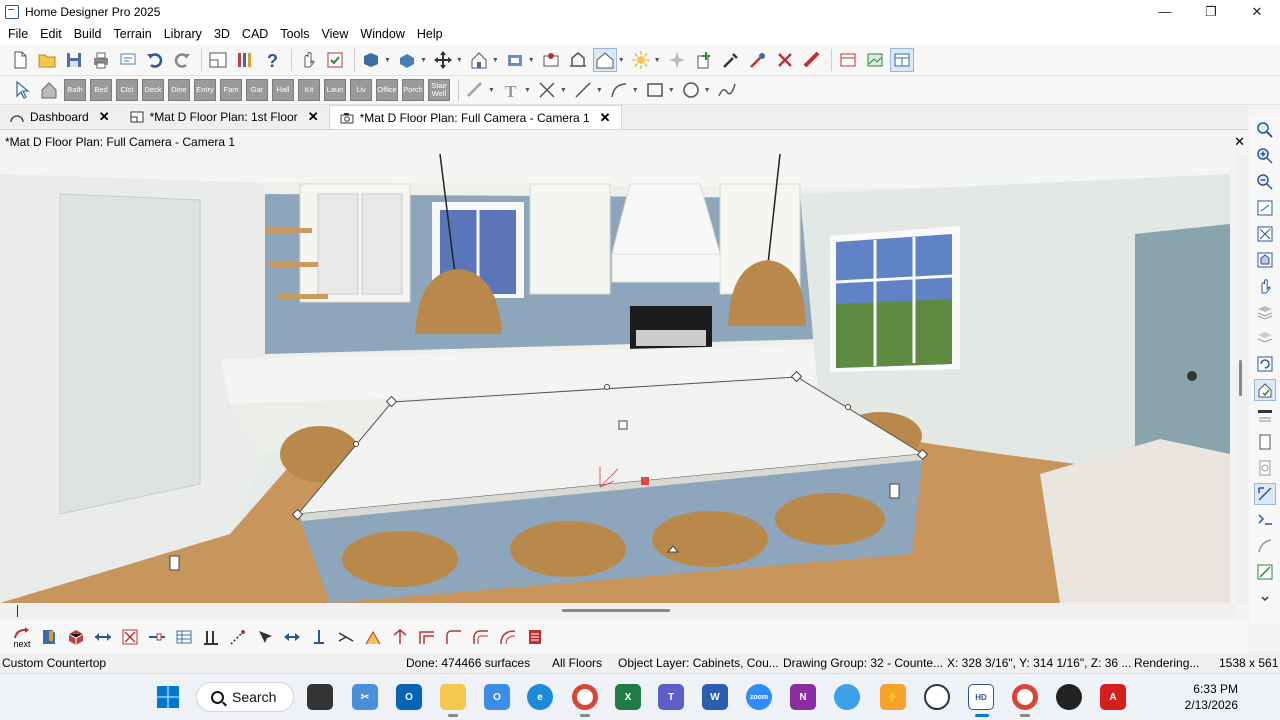 This screenshot has width=1280, height=720. I want to click on draw-circle-icon, so click(691, 90).